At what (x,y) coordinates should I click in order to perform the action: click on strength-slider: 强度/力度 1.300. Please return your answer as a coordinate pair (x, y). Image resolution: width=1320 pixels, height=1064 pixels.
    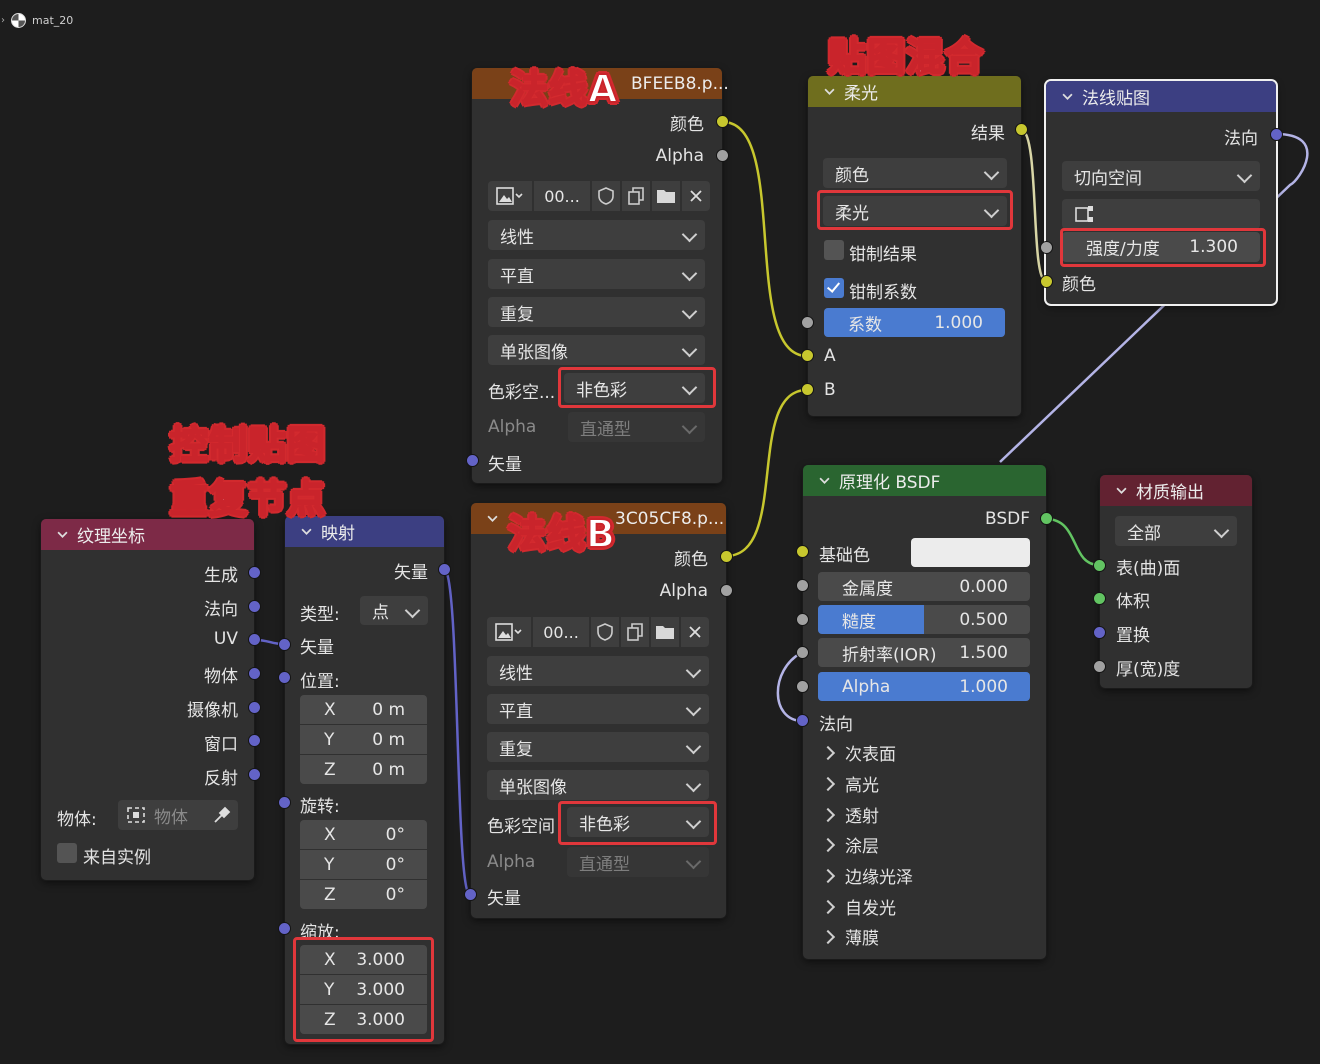
    Looking at the image, I should click on (1161, 247).